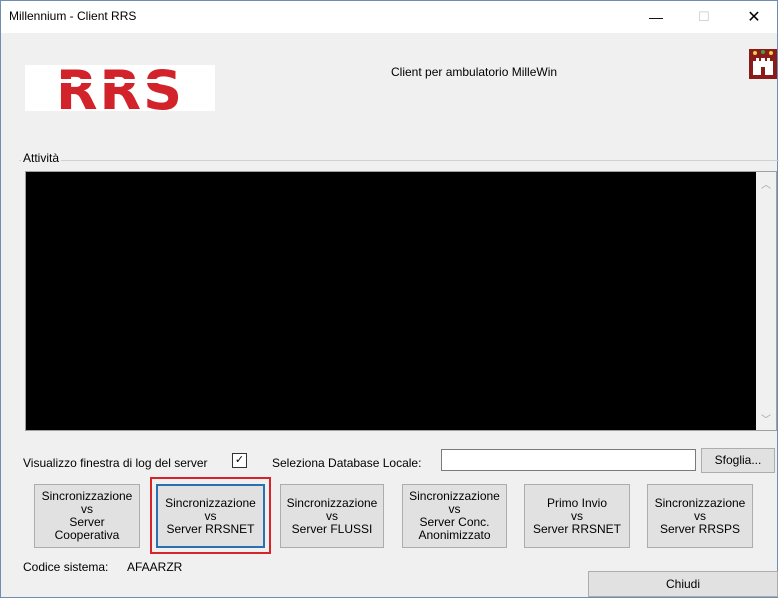 The width and height of the screenshot is (779, 599). I want to click on database-label: Seleziona Database Locale:, so click(347, 463).